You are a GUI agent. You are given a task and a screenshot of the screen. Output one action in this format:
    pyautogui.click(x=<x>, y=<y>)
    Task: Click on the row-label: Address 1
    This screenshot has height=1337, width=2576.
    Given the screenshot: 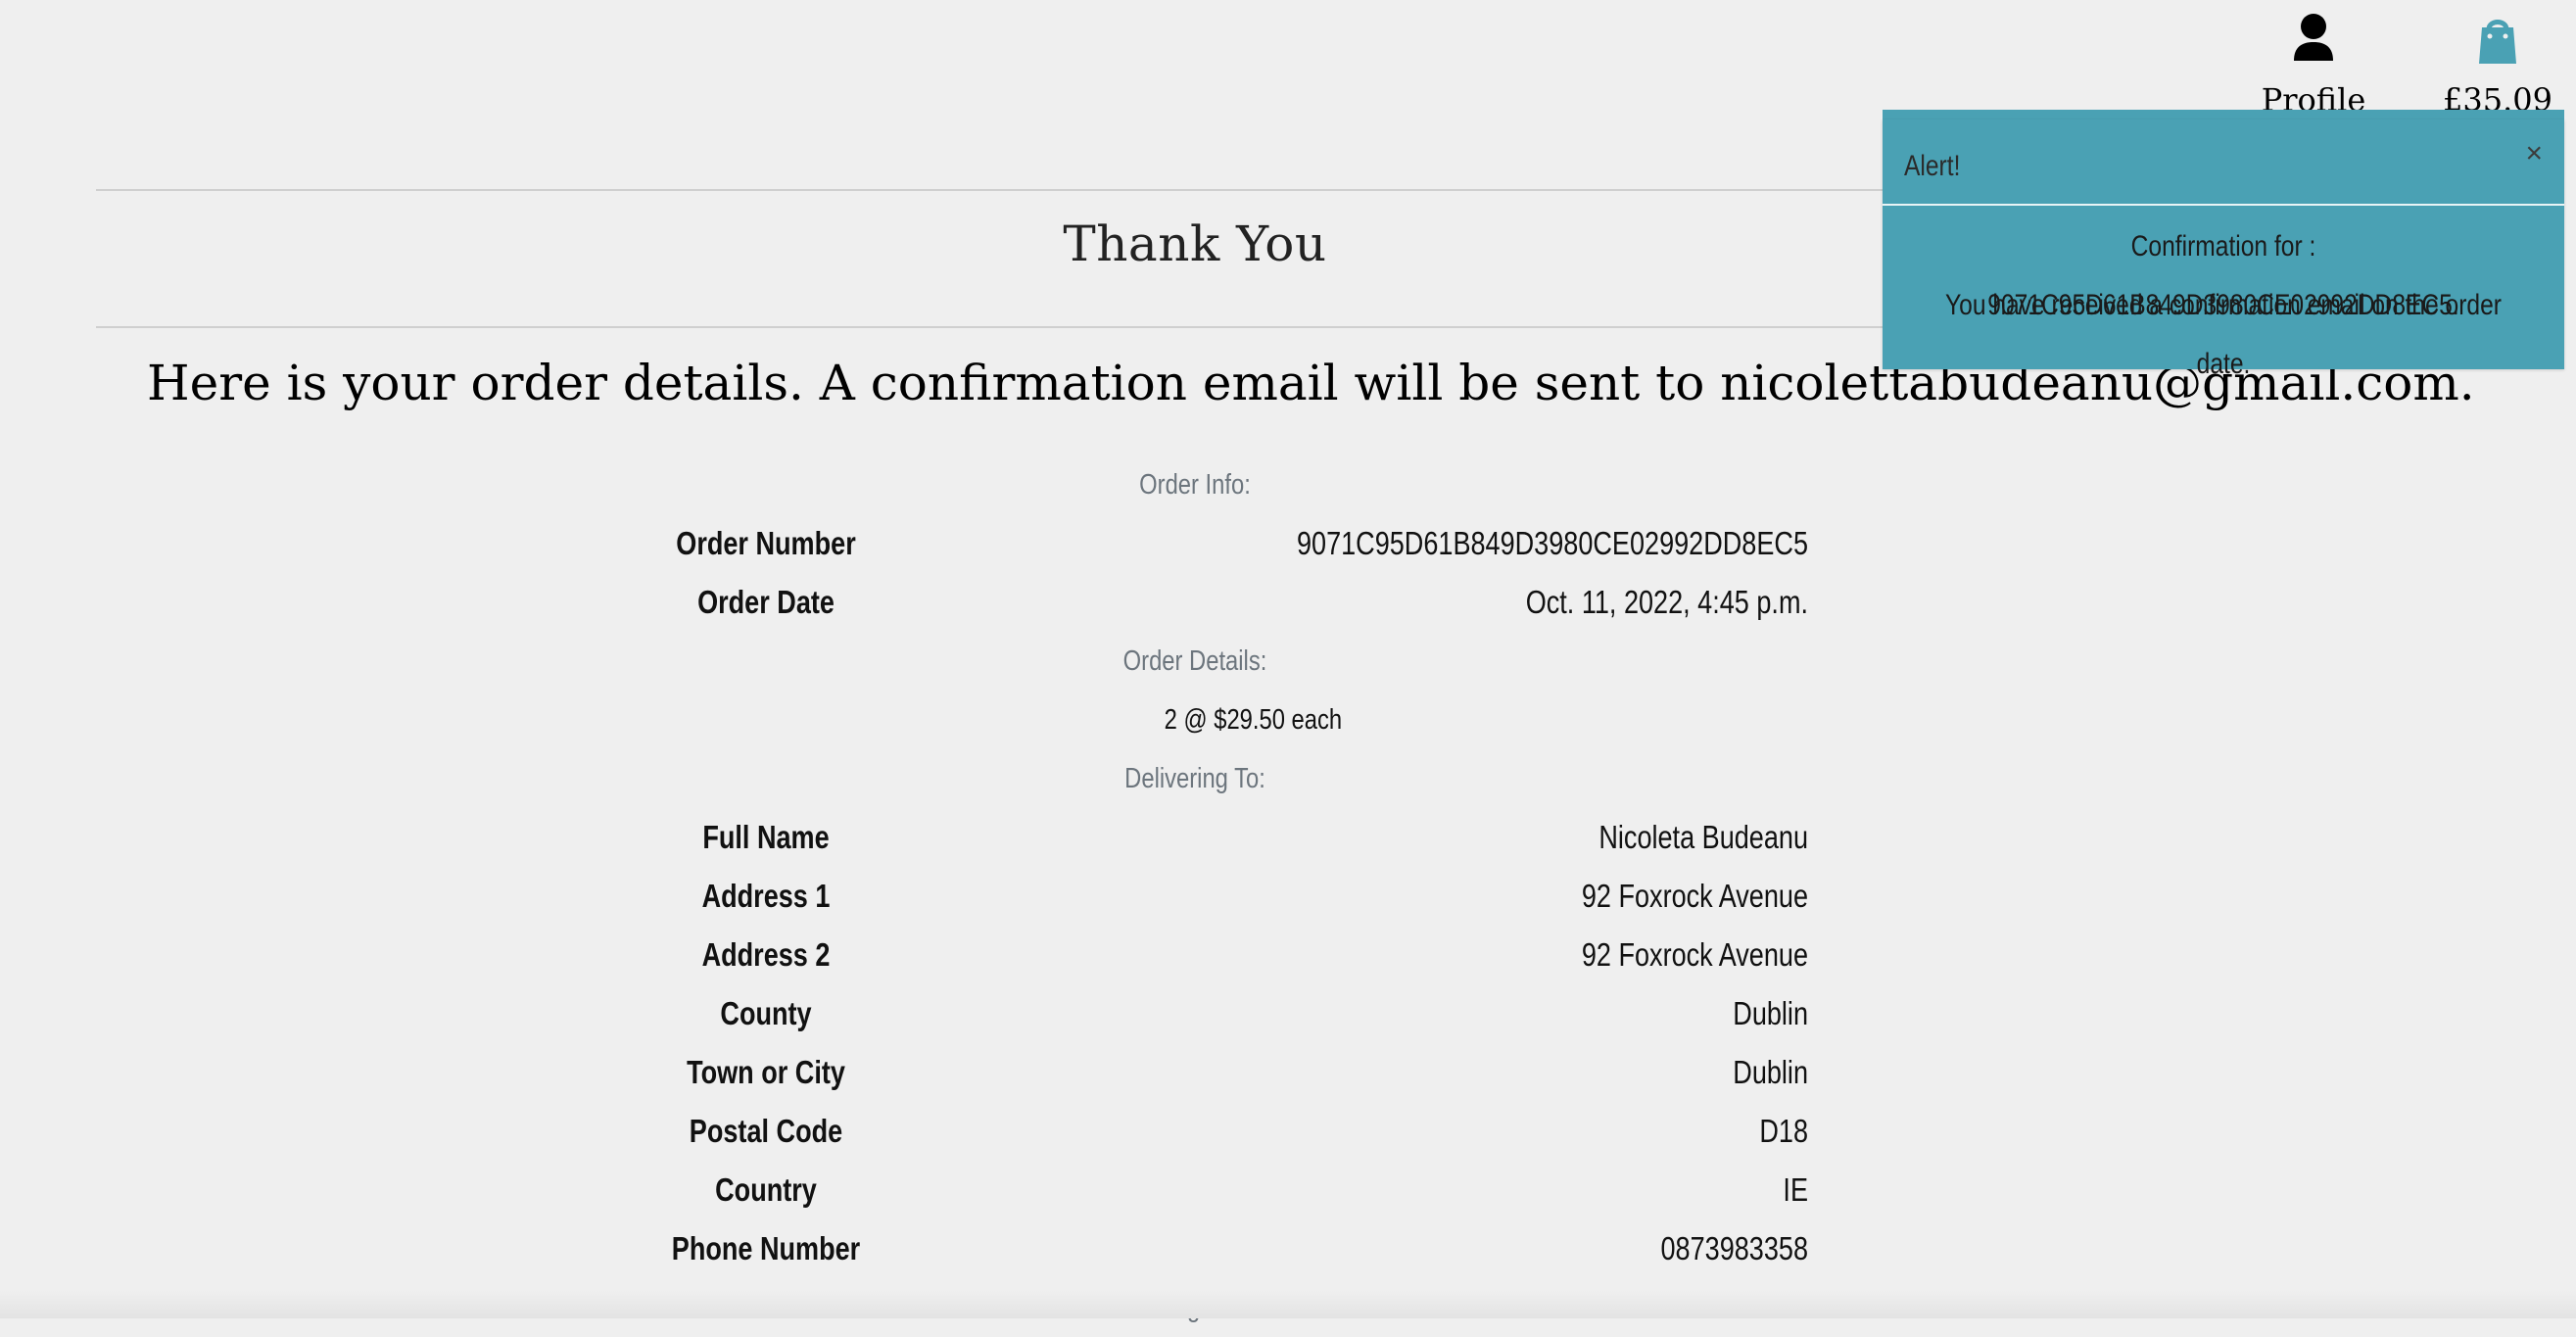 What is the action you would take?
    pyautogui.click(x=766, y=896)
    